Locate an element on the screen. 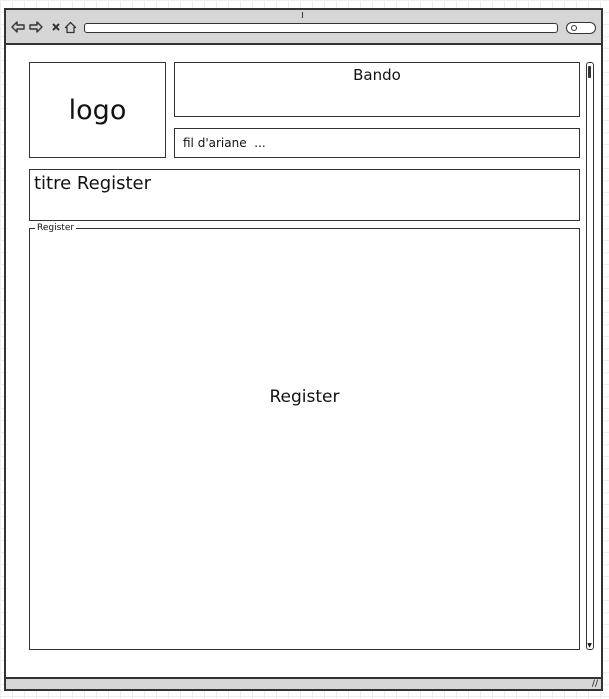 The width and height of the screenshot is (609, 699). logo-box: logo is located at coordinates (97, 110).